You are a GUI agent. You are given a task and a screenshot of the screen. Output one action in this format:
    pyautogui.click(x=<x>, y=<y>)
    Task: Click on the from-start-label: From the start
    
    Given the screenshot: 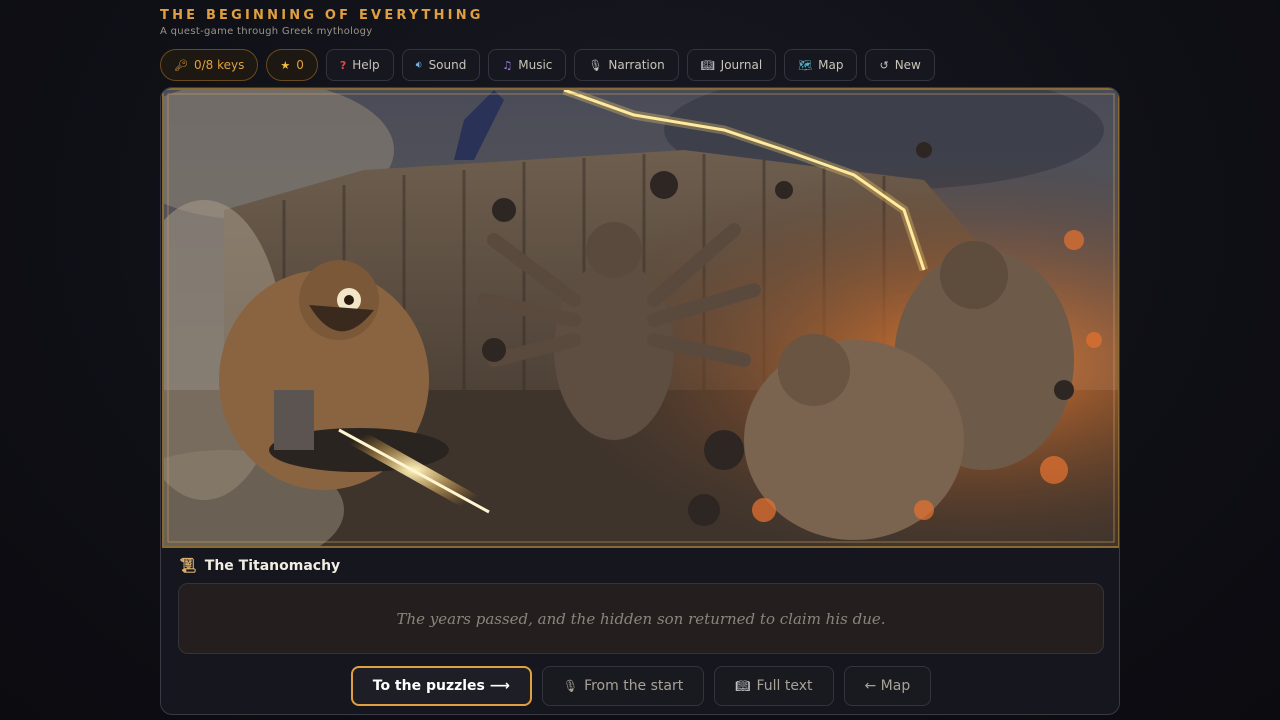 What is the action you would take?
    pyautogui.click(x=634, y=686)
    